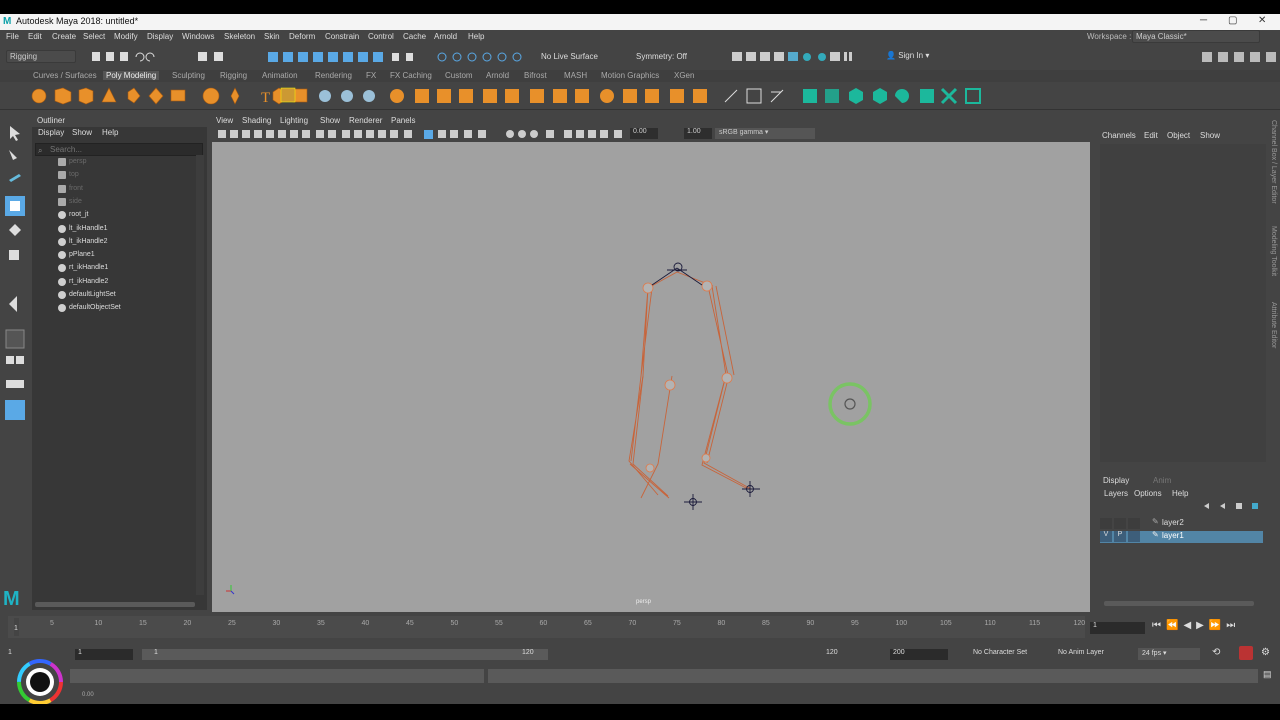  I want to click on shelf-tab-bifrost: Bifrost, so click(535, 75).